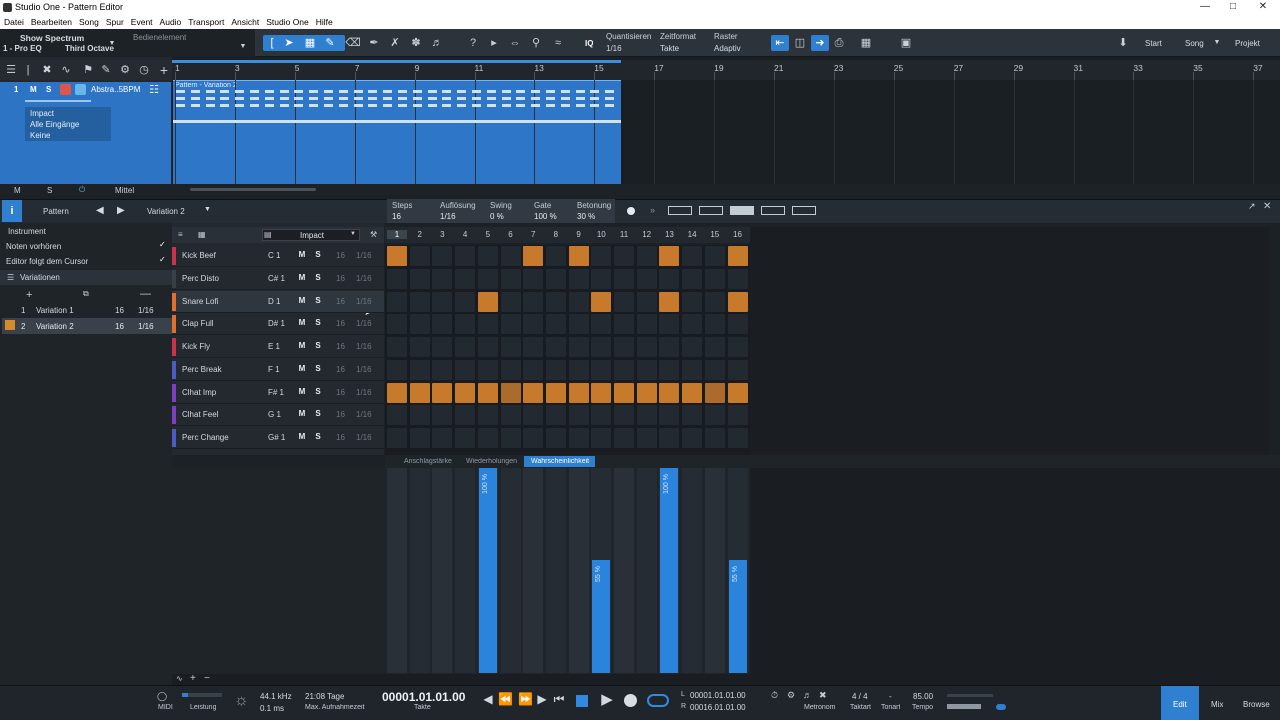  What do you see at coordinates (278, 370) in the screenshot?
I see `instrument-row: Perc Break F 1 M S 16 1/16` at bounding box center [278, 370].